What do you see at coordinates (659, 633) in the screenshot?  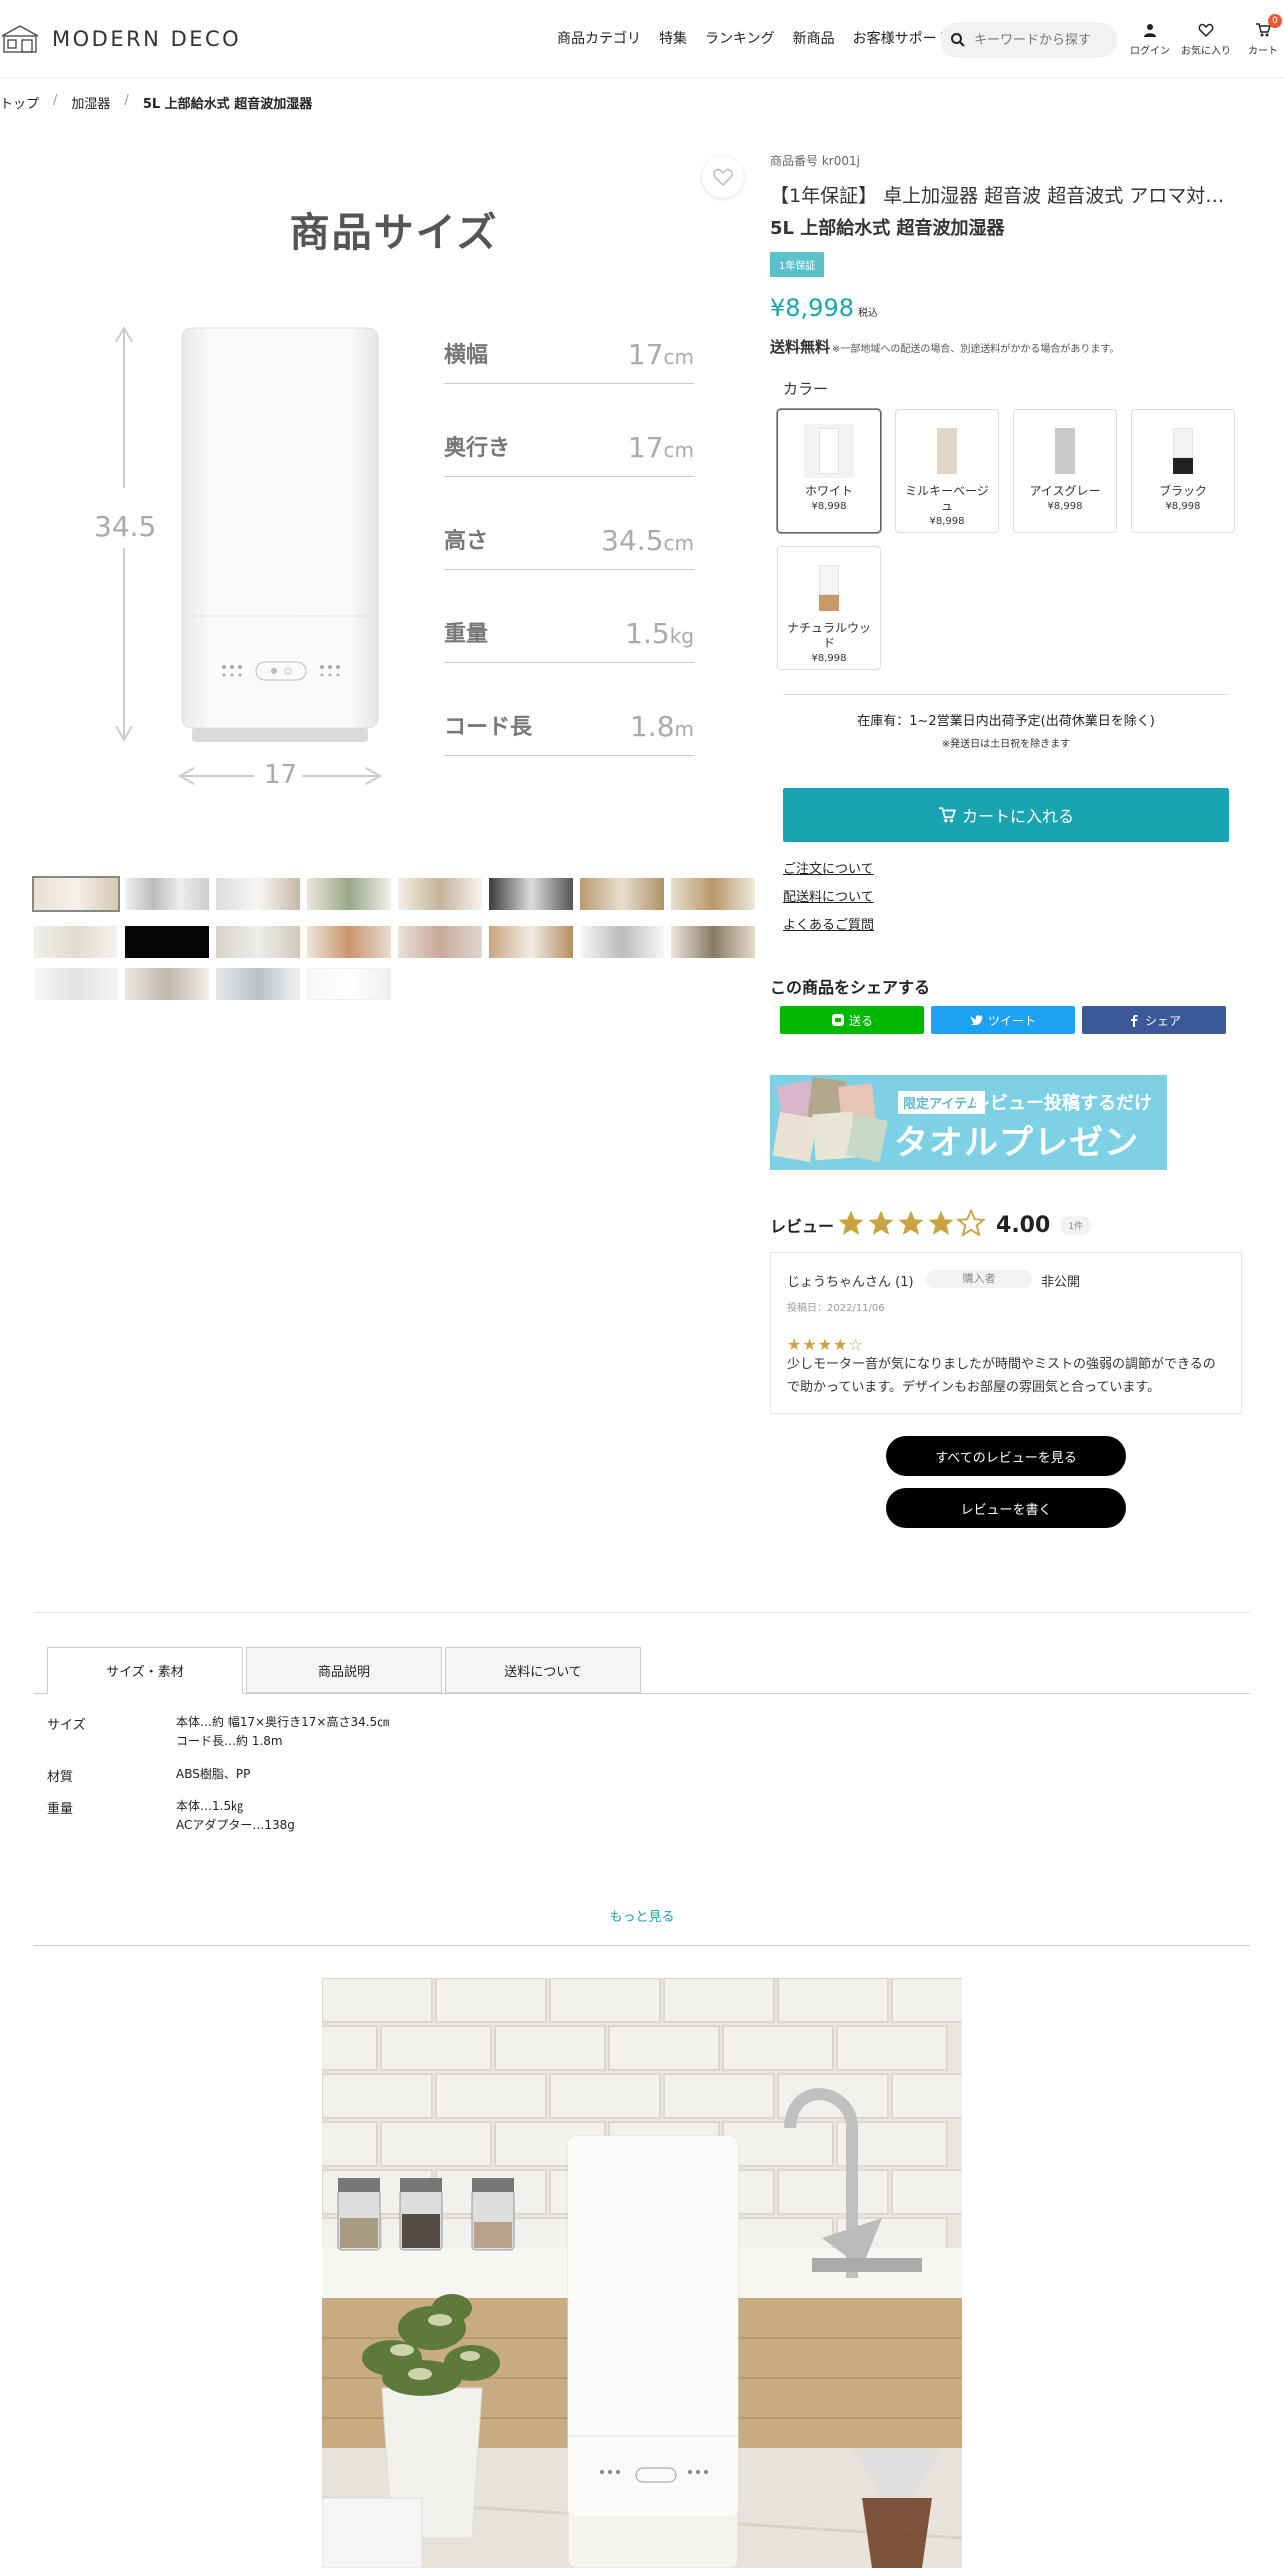 I see `spec-value: 1.5kg` at bounding box center [659, 633].